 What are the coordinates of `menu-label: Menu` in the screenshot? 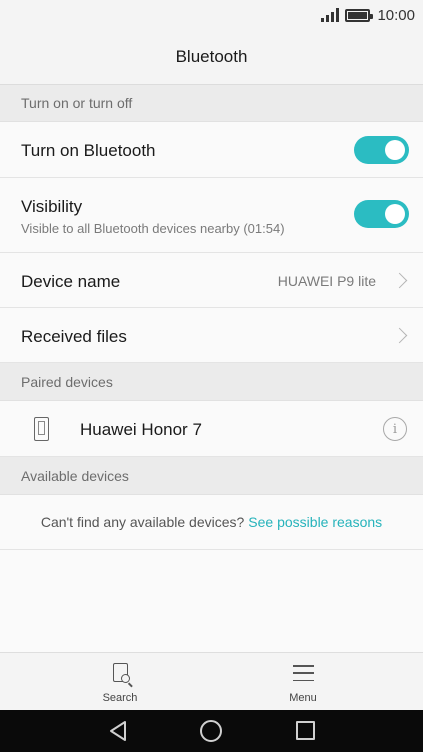 It's located at (303, 698).